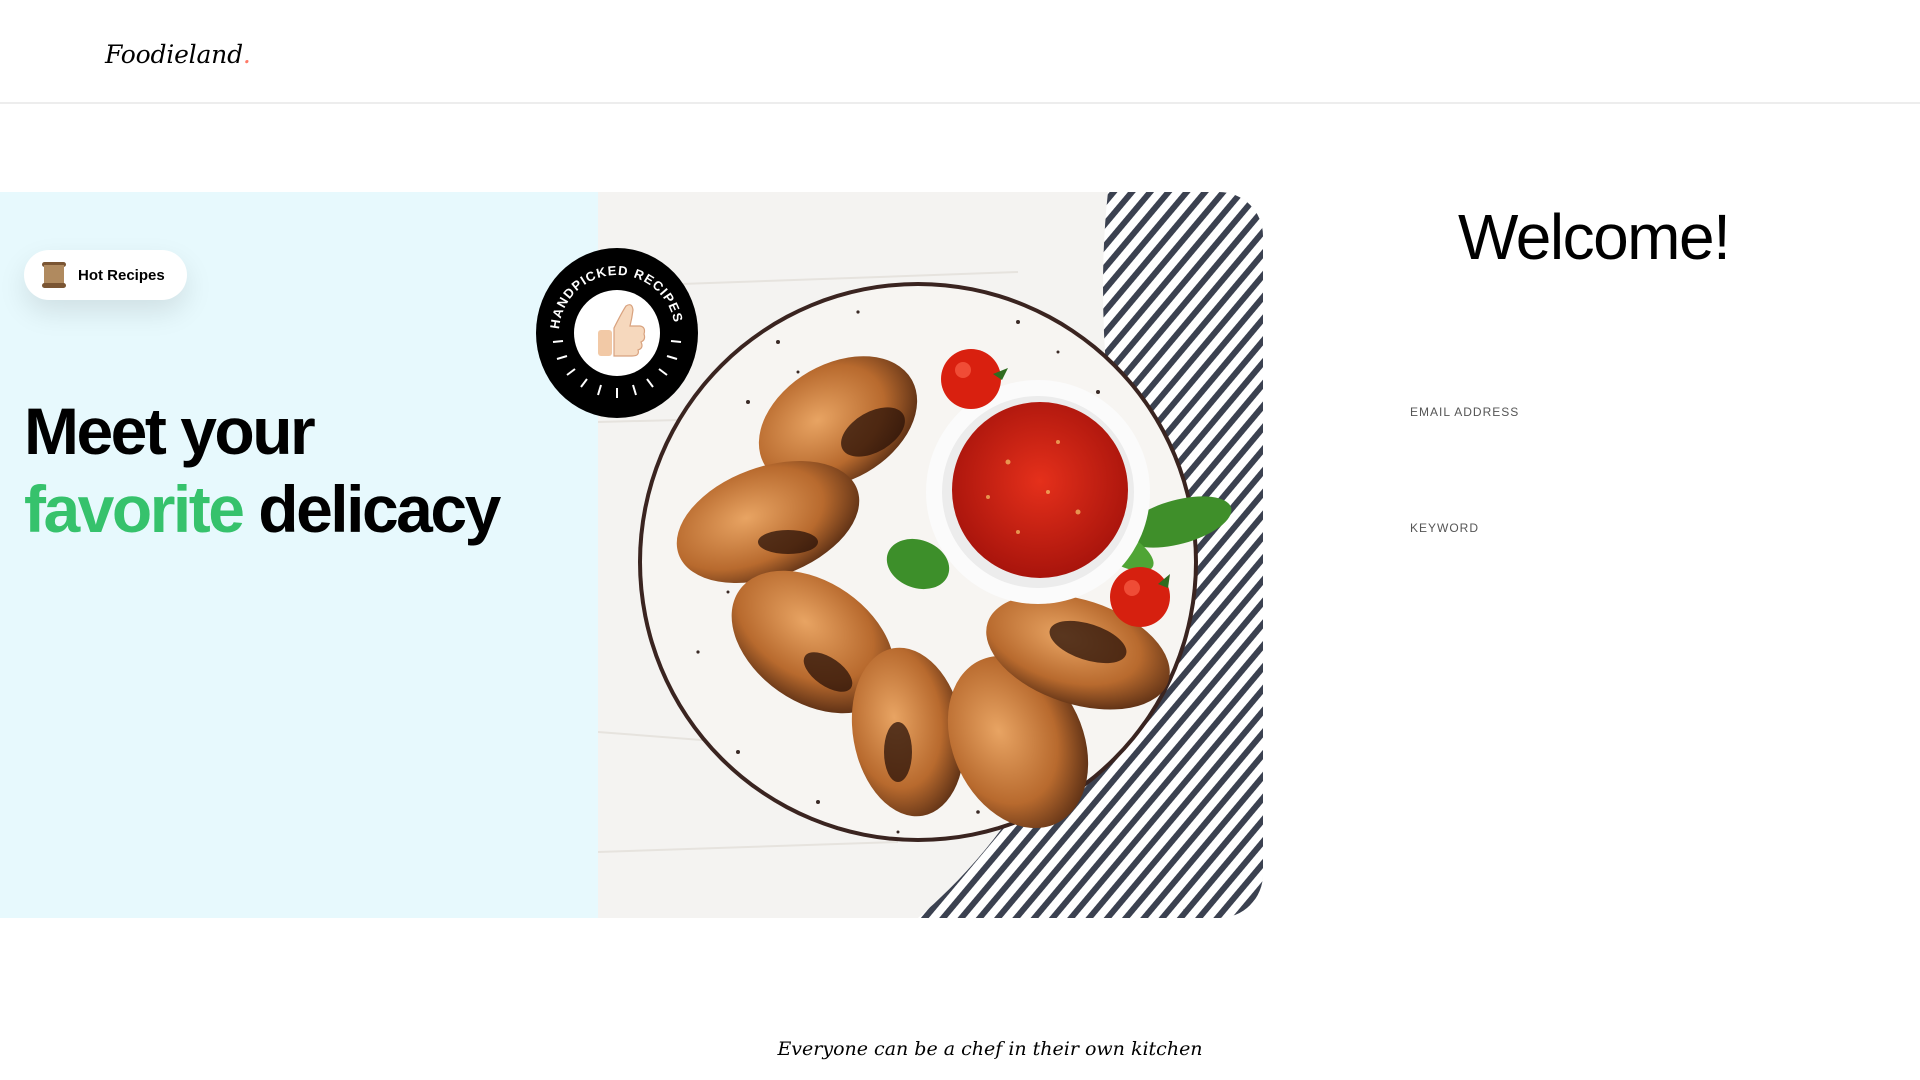 The image size is (1920, 1080). What do you see at coordinates (1560, 561) in the screenshot?
I see `keyword-input` at bounding box center [1560, 561].